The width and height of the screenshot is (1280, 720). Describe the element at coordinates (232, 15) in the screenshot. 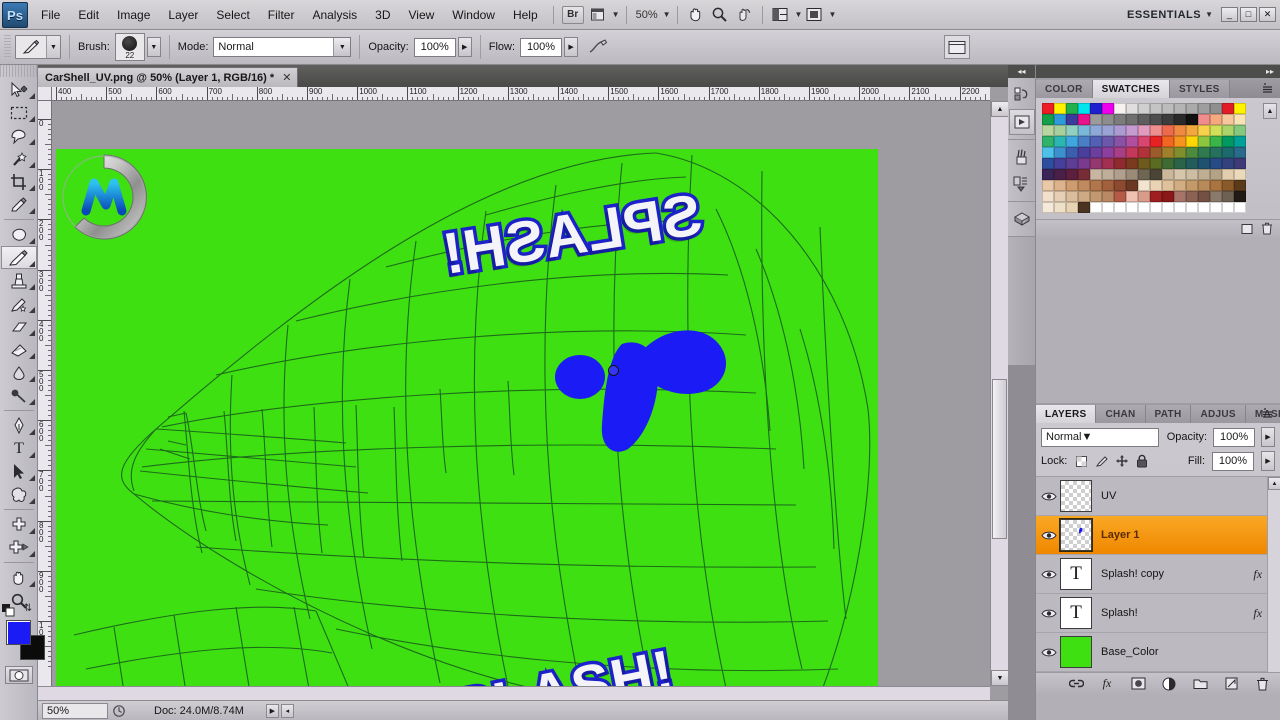

I see `menu-select: Select` at that location.